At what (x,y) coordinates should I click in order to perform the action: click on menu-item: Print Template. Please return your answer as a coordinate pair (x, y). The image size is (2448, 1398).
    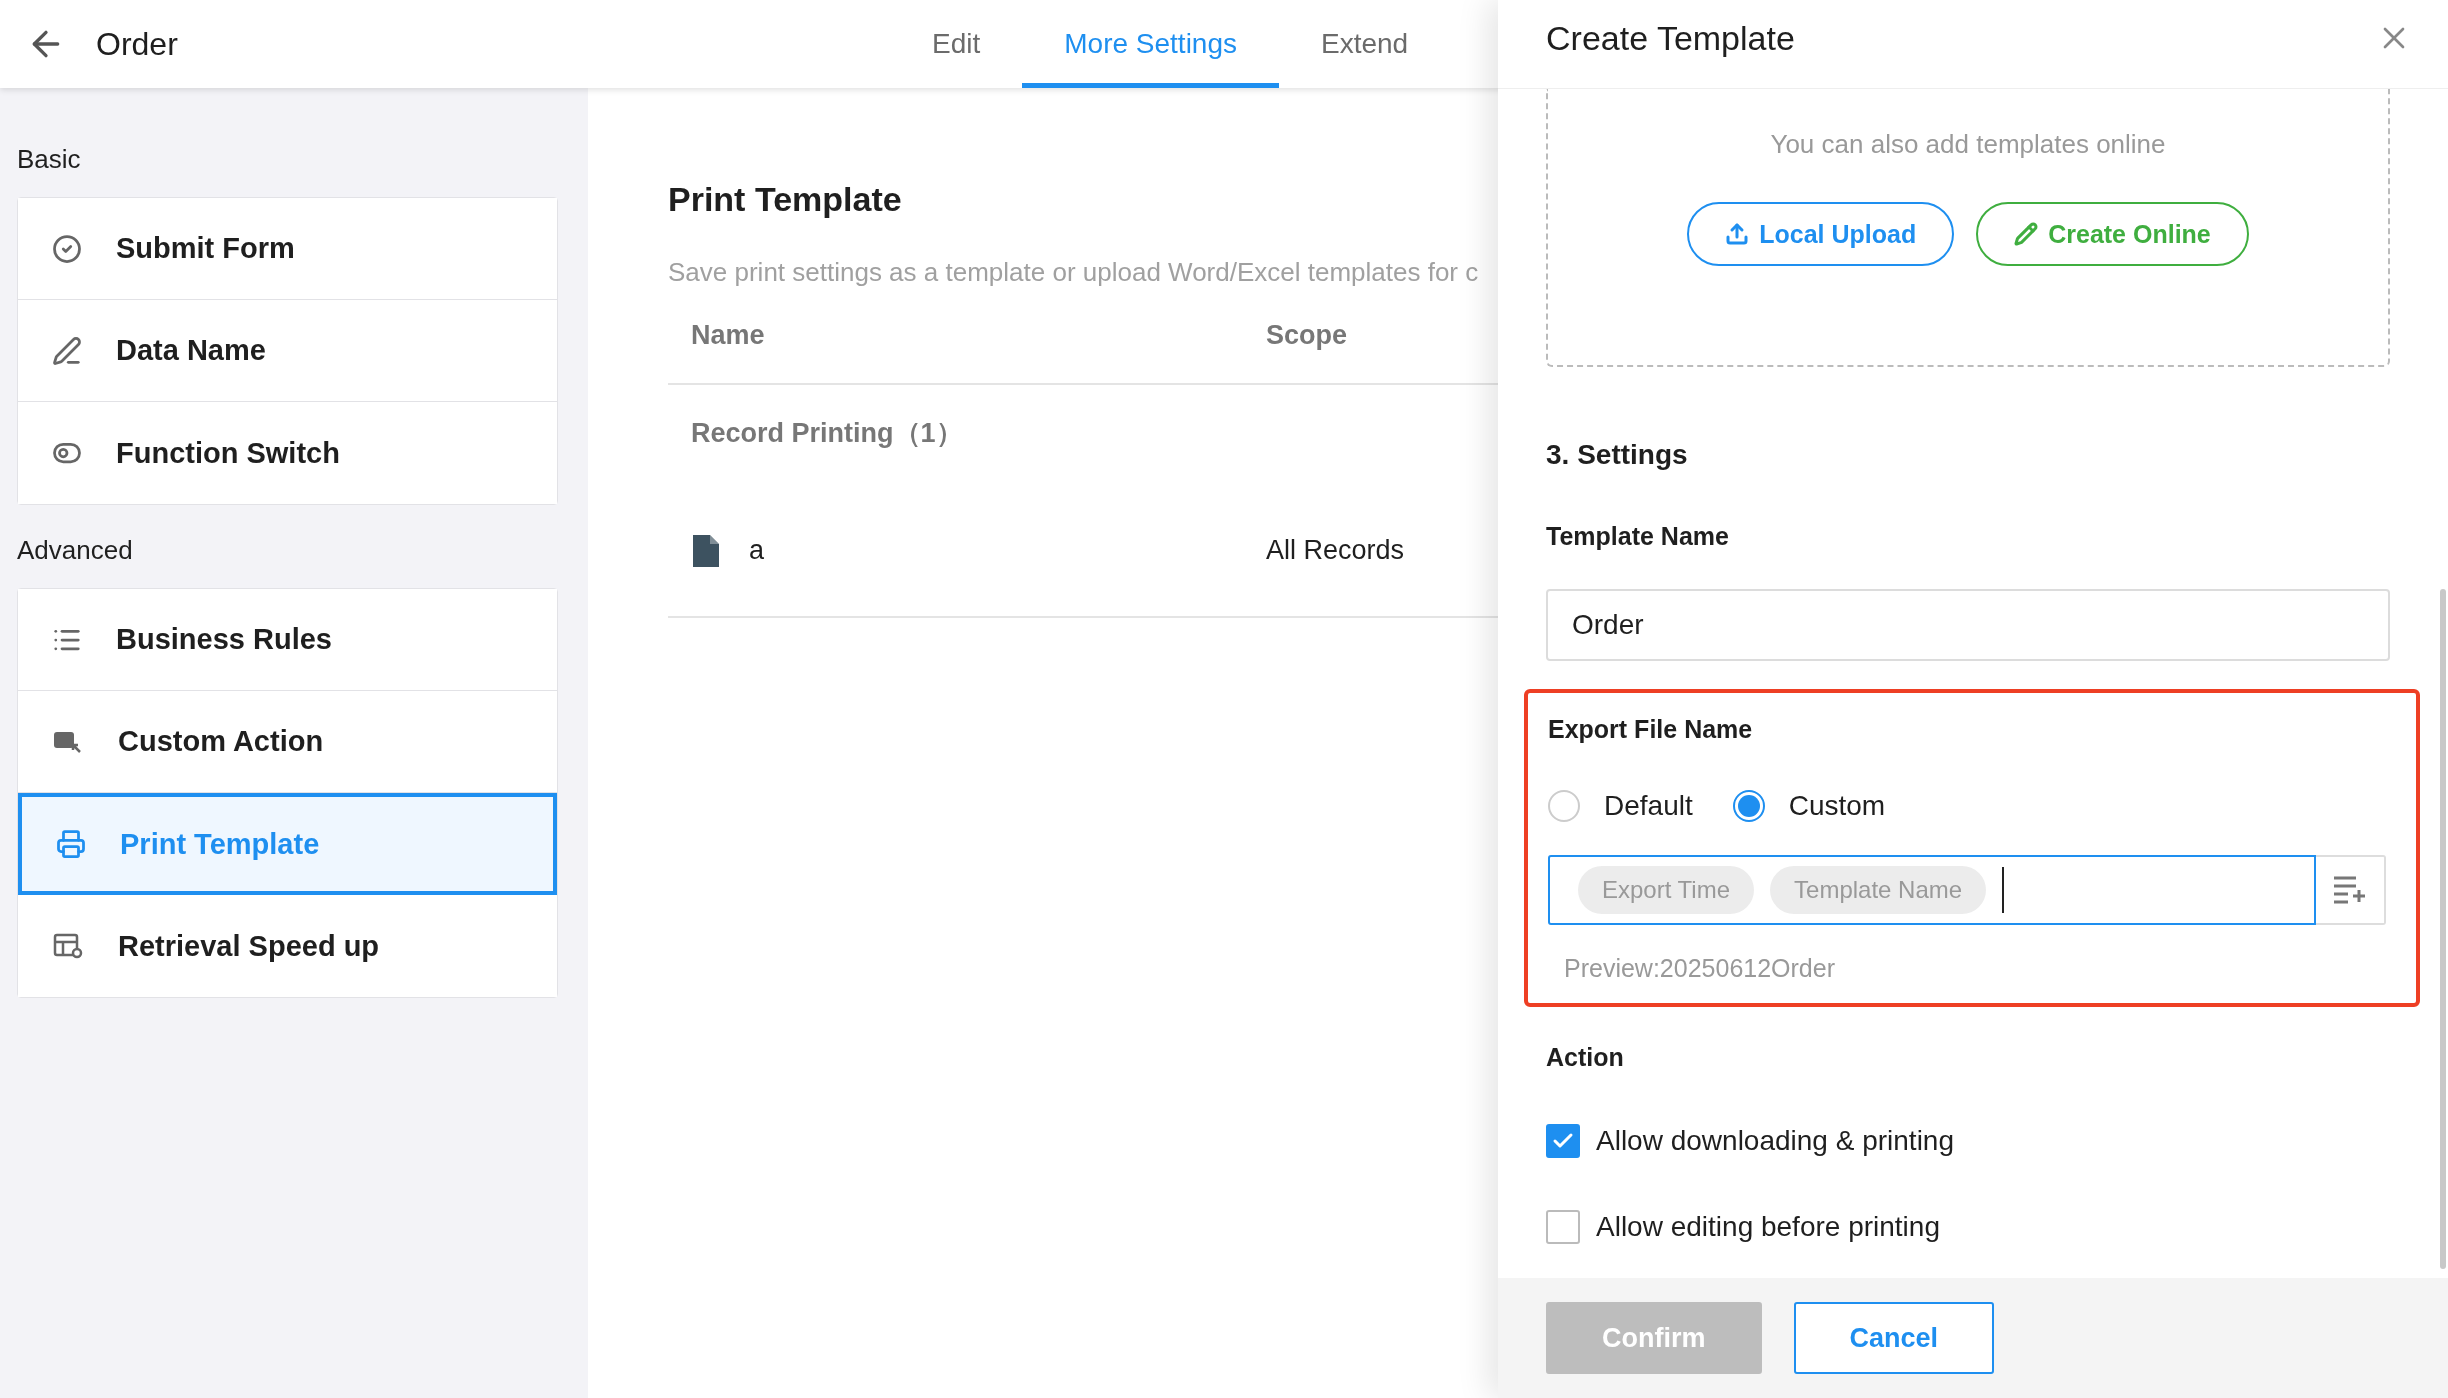
    Looking at the image, I should click on (287, 844).